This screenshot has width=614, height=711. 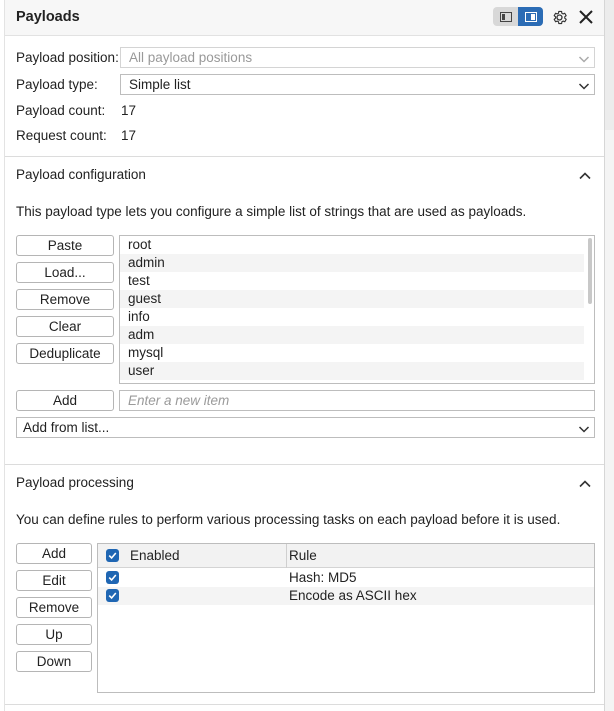 What do you see at coordinates (54, 553) in the screenshot?
I see `add-rule-button: Add` at bounding box center [54, 553].